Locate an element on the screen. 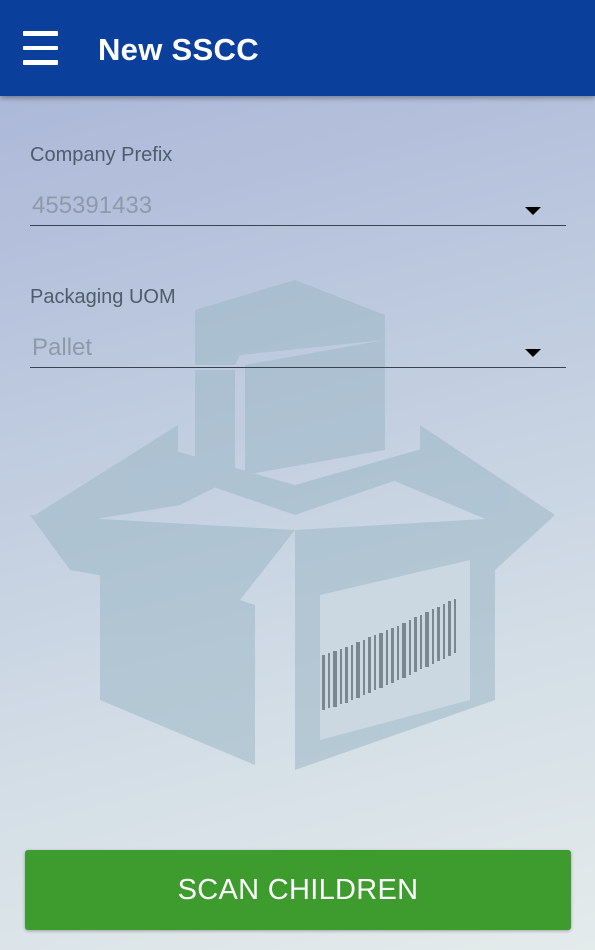 The height and width of the screenshot is (950, 595). app-bar: New SSCC is located at coordinates (297, 48).